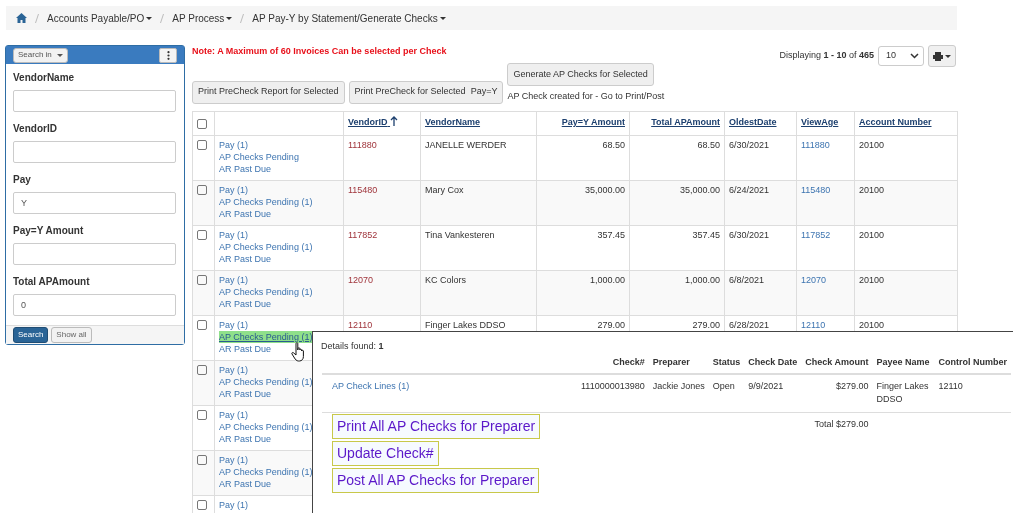 The image size is (1013, 513). What do you see at coordinates (747, 279) in the screenshot?
I see `table-cell: 6/8/2021` at bounding box center [747, 279].